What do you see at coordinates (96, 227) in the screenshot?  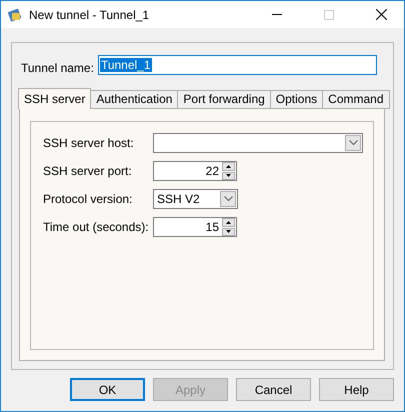 I see `field-label: Time out (seconds):` at bounding box center [96, 227].